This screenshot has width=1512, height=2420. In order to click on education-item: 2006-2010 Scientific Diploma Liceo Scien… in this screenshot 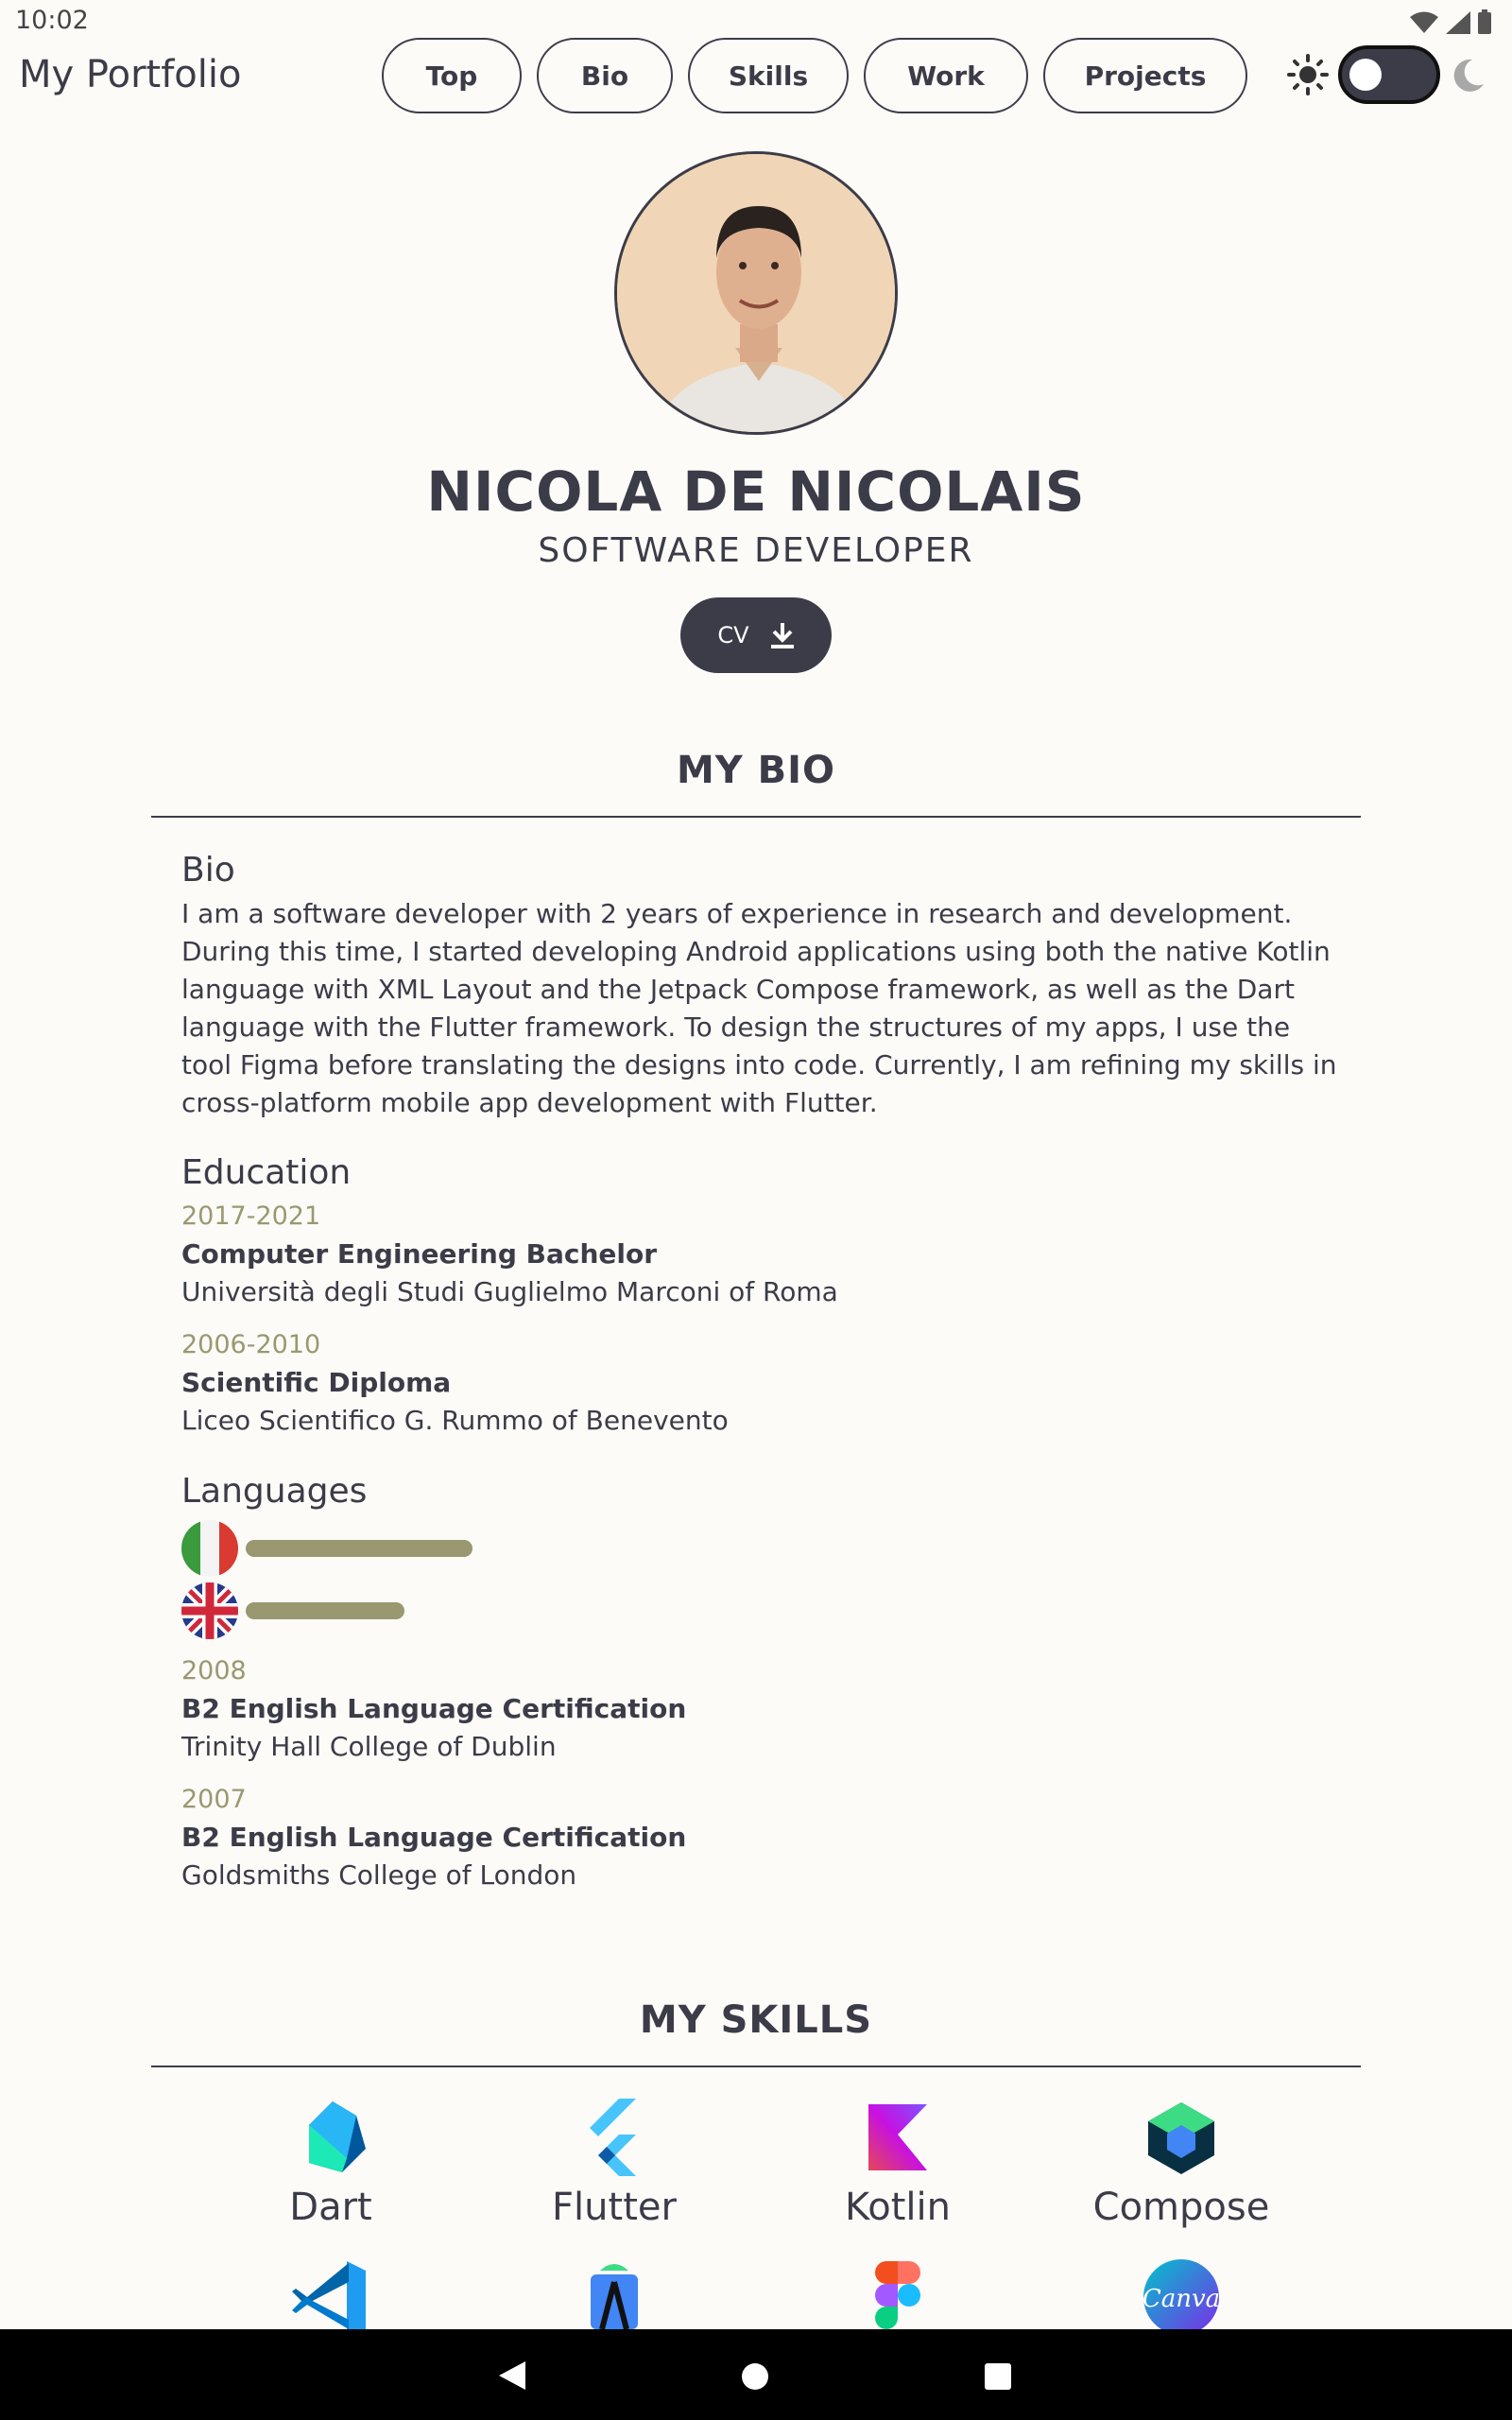, I will do `click(762, 1383)`.